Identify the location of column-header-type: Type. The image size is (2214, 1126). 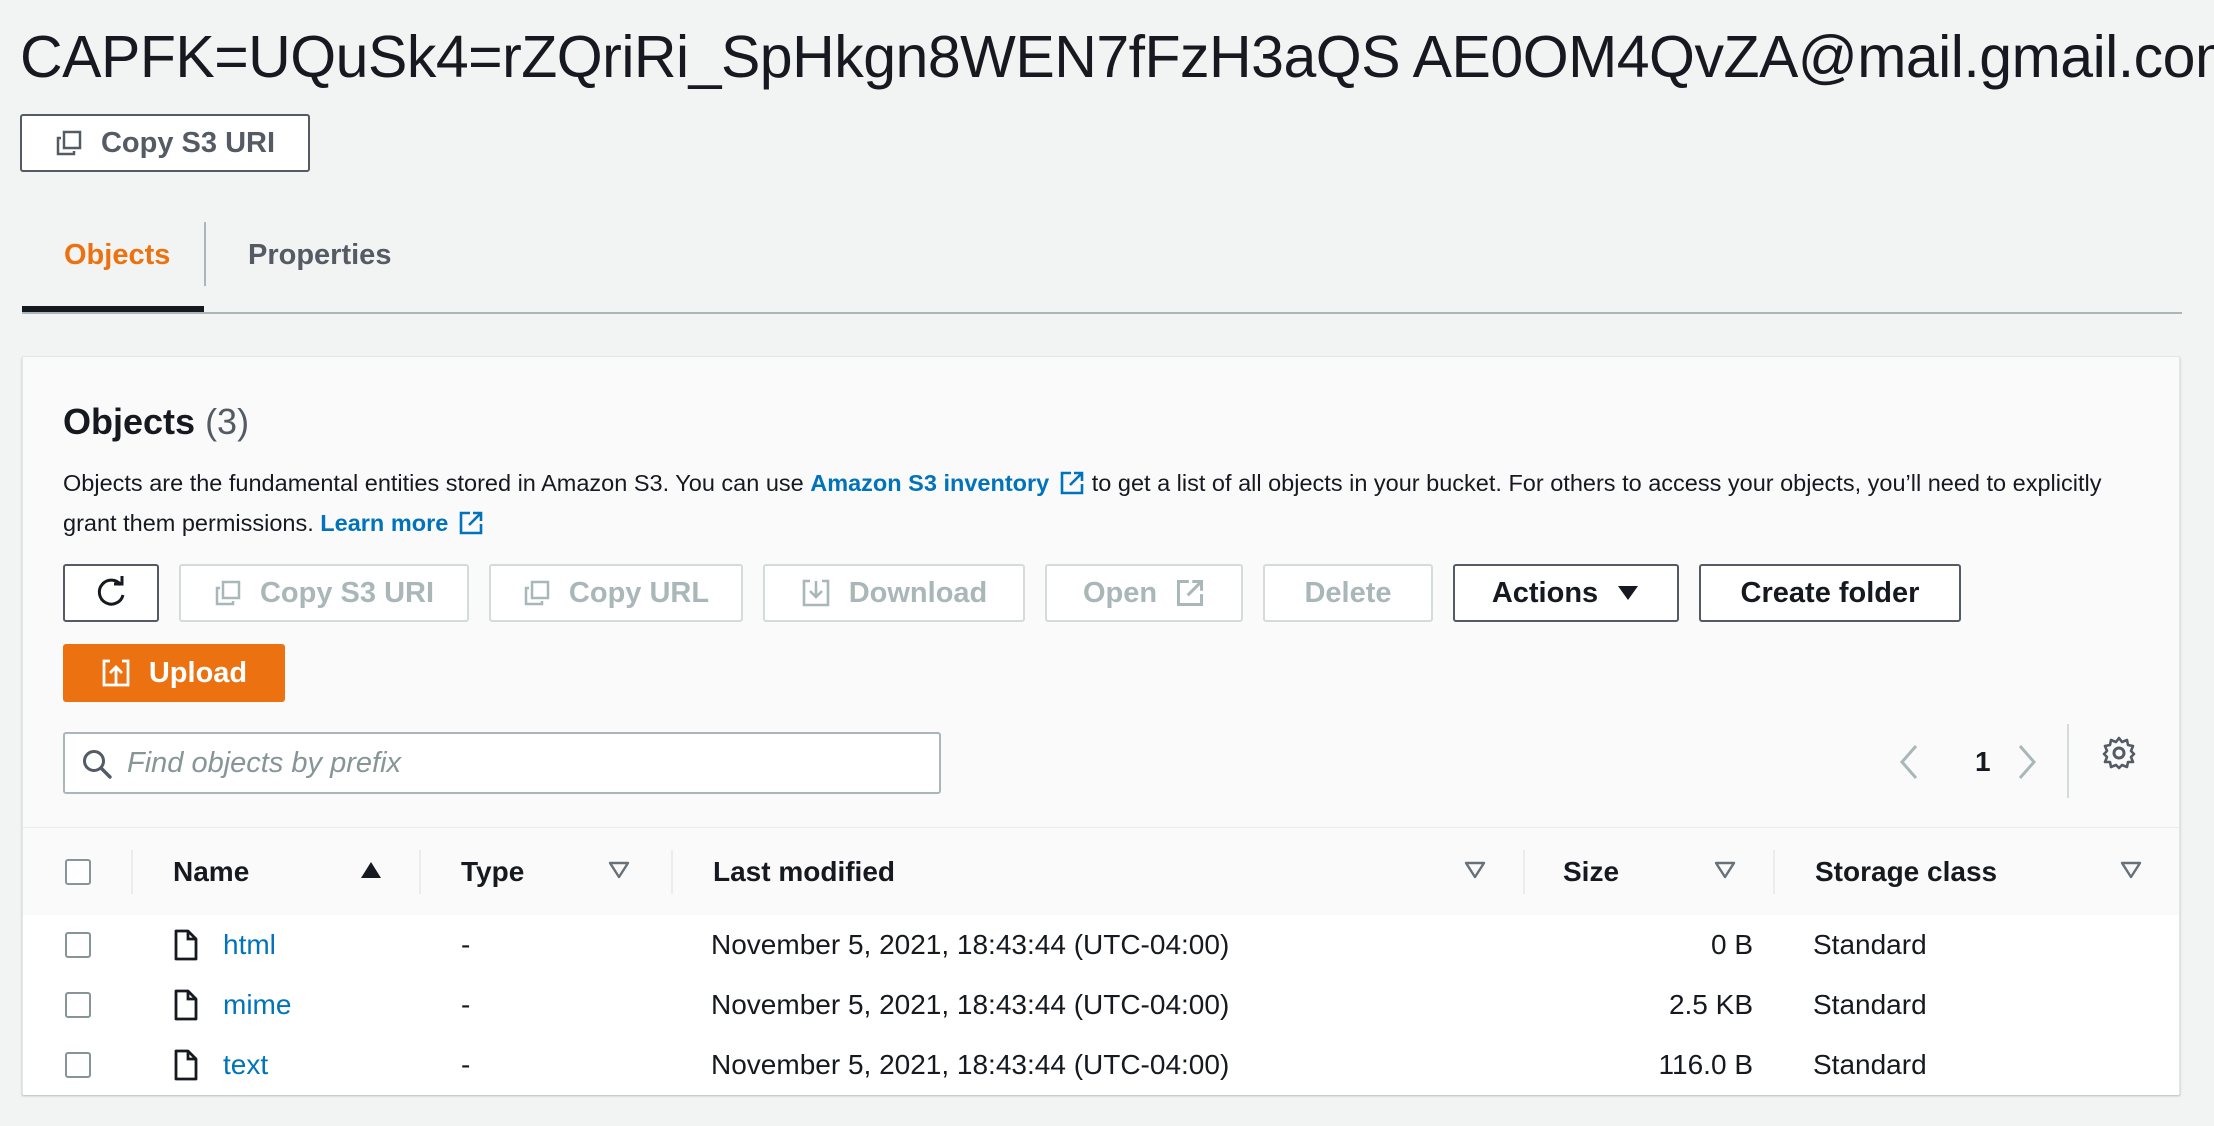
(492, 872).